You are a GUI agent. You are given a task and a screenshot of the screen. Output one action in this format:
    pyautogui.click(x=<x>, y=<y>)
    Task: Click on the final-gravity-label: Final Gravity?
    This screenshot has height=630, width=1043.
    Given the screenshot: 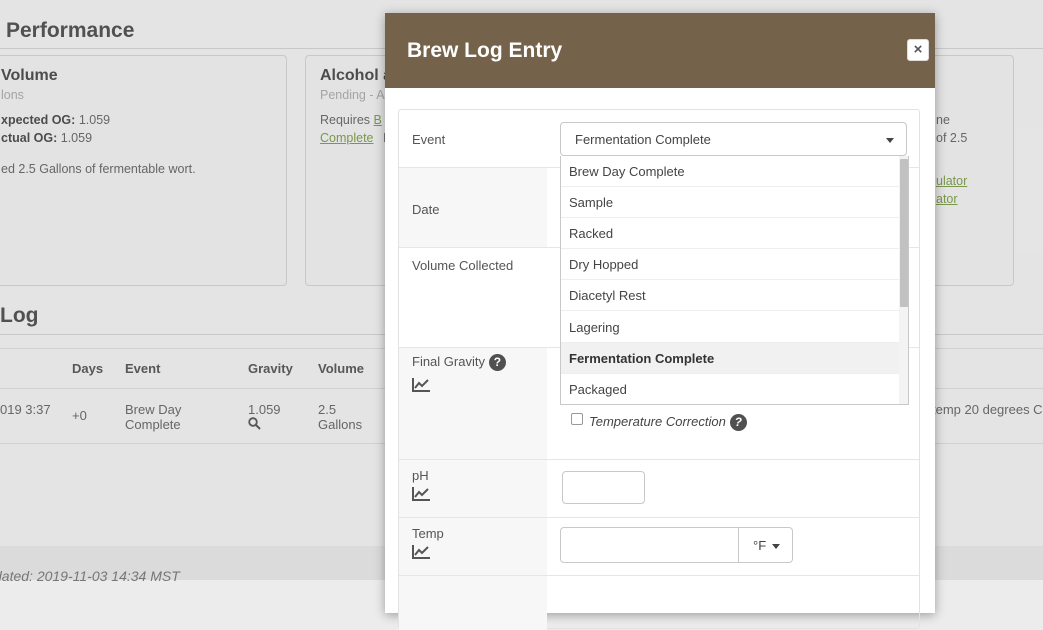 What is the action you would take?
    pyautogui.click(x=459, y=363)
    